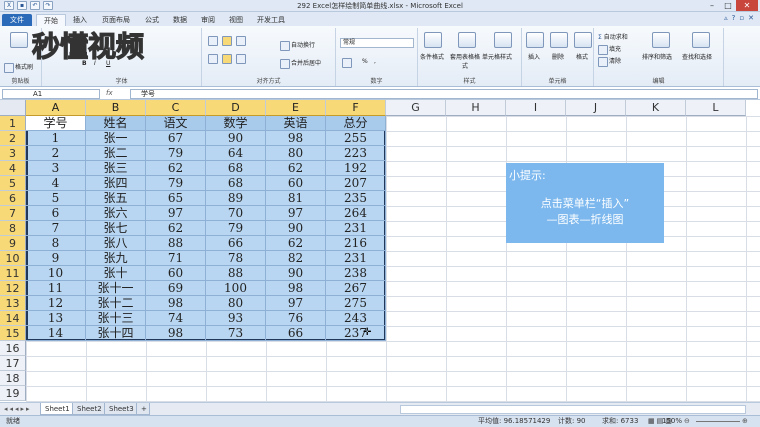 This screenshot has width=760, height=427. What do you see at coordinates (416, 108) in the screenshot?
I see `column-header: G` at bounding box center [416, 108].